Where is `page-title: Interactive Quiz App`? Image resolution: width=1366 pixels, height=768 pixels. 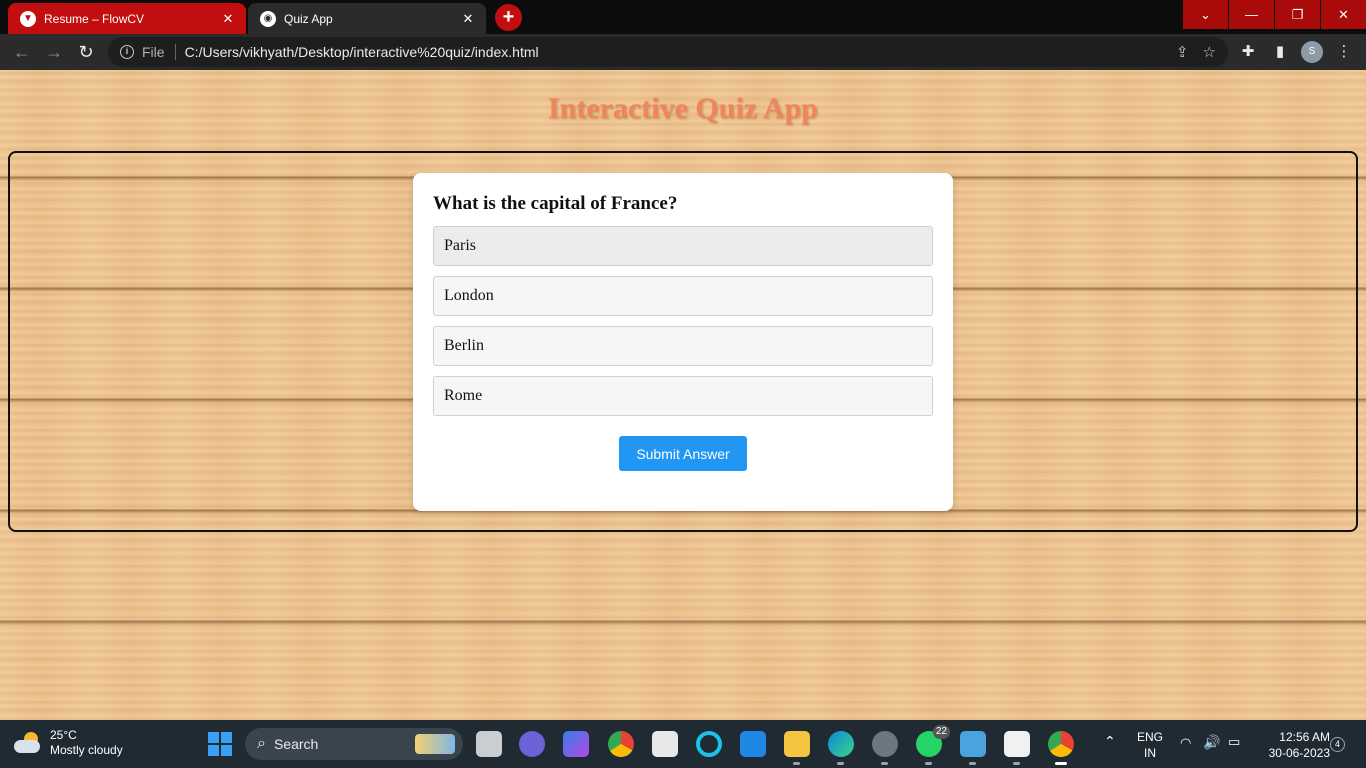 page-title: Interactive Quiz App is located at coordinates (683, 108).